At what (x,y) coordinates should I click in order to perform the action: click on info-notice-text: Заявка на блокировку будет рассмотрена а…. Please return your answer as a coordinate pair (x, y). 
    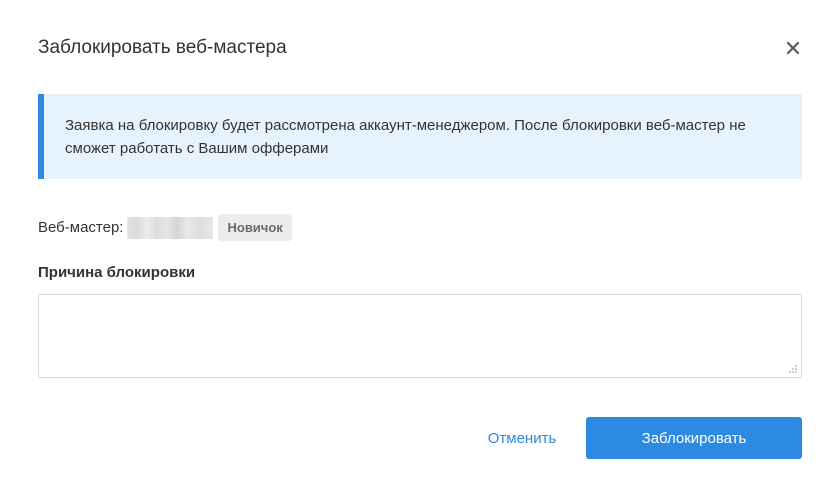
    Looking at the image, I should click on (405, 137).